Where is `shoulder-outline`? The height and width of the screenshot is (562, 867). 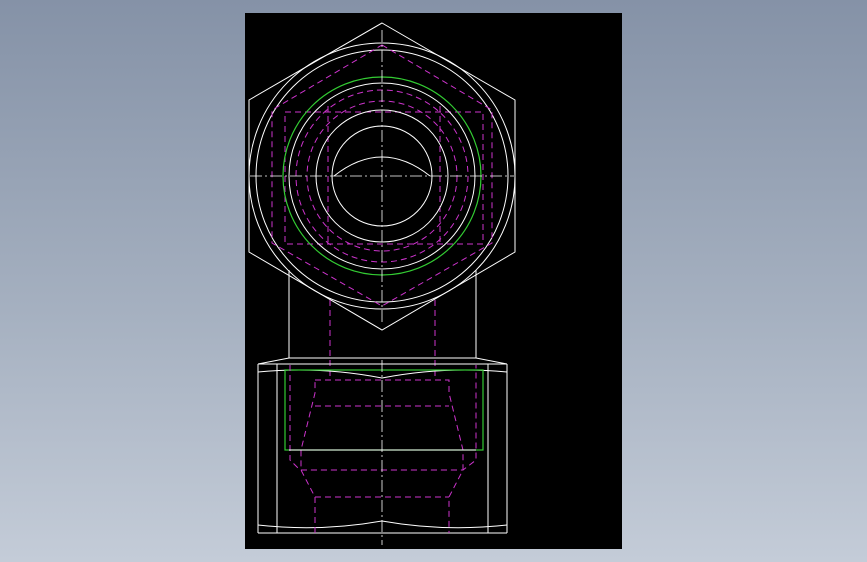
shoulder-outline is located at coordinates (382, 361).